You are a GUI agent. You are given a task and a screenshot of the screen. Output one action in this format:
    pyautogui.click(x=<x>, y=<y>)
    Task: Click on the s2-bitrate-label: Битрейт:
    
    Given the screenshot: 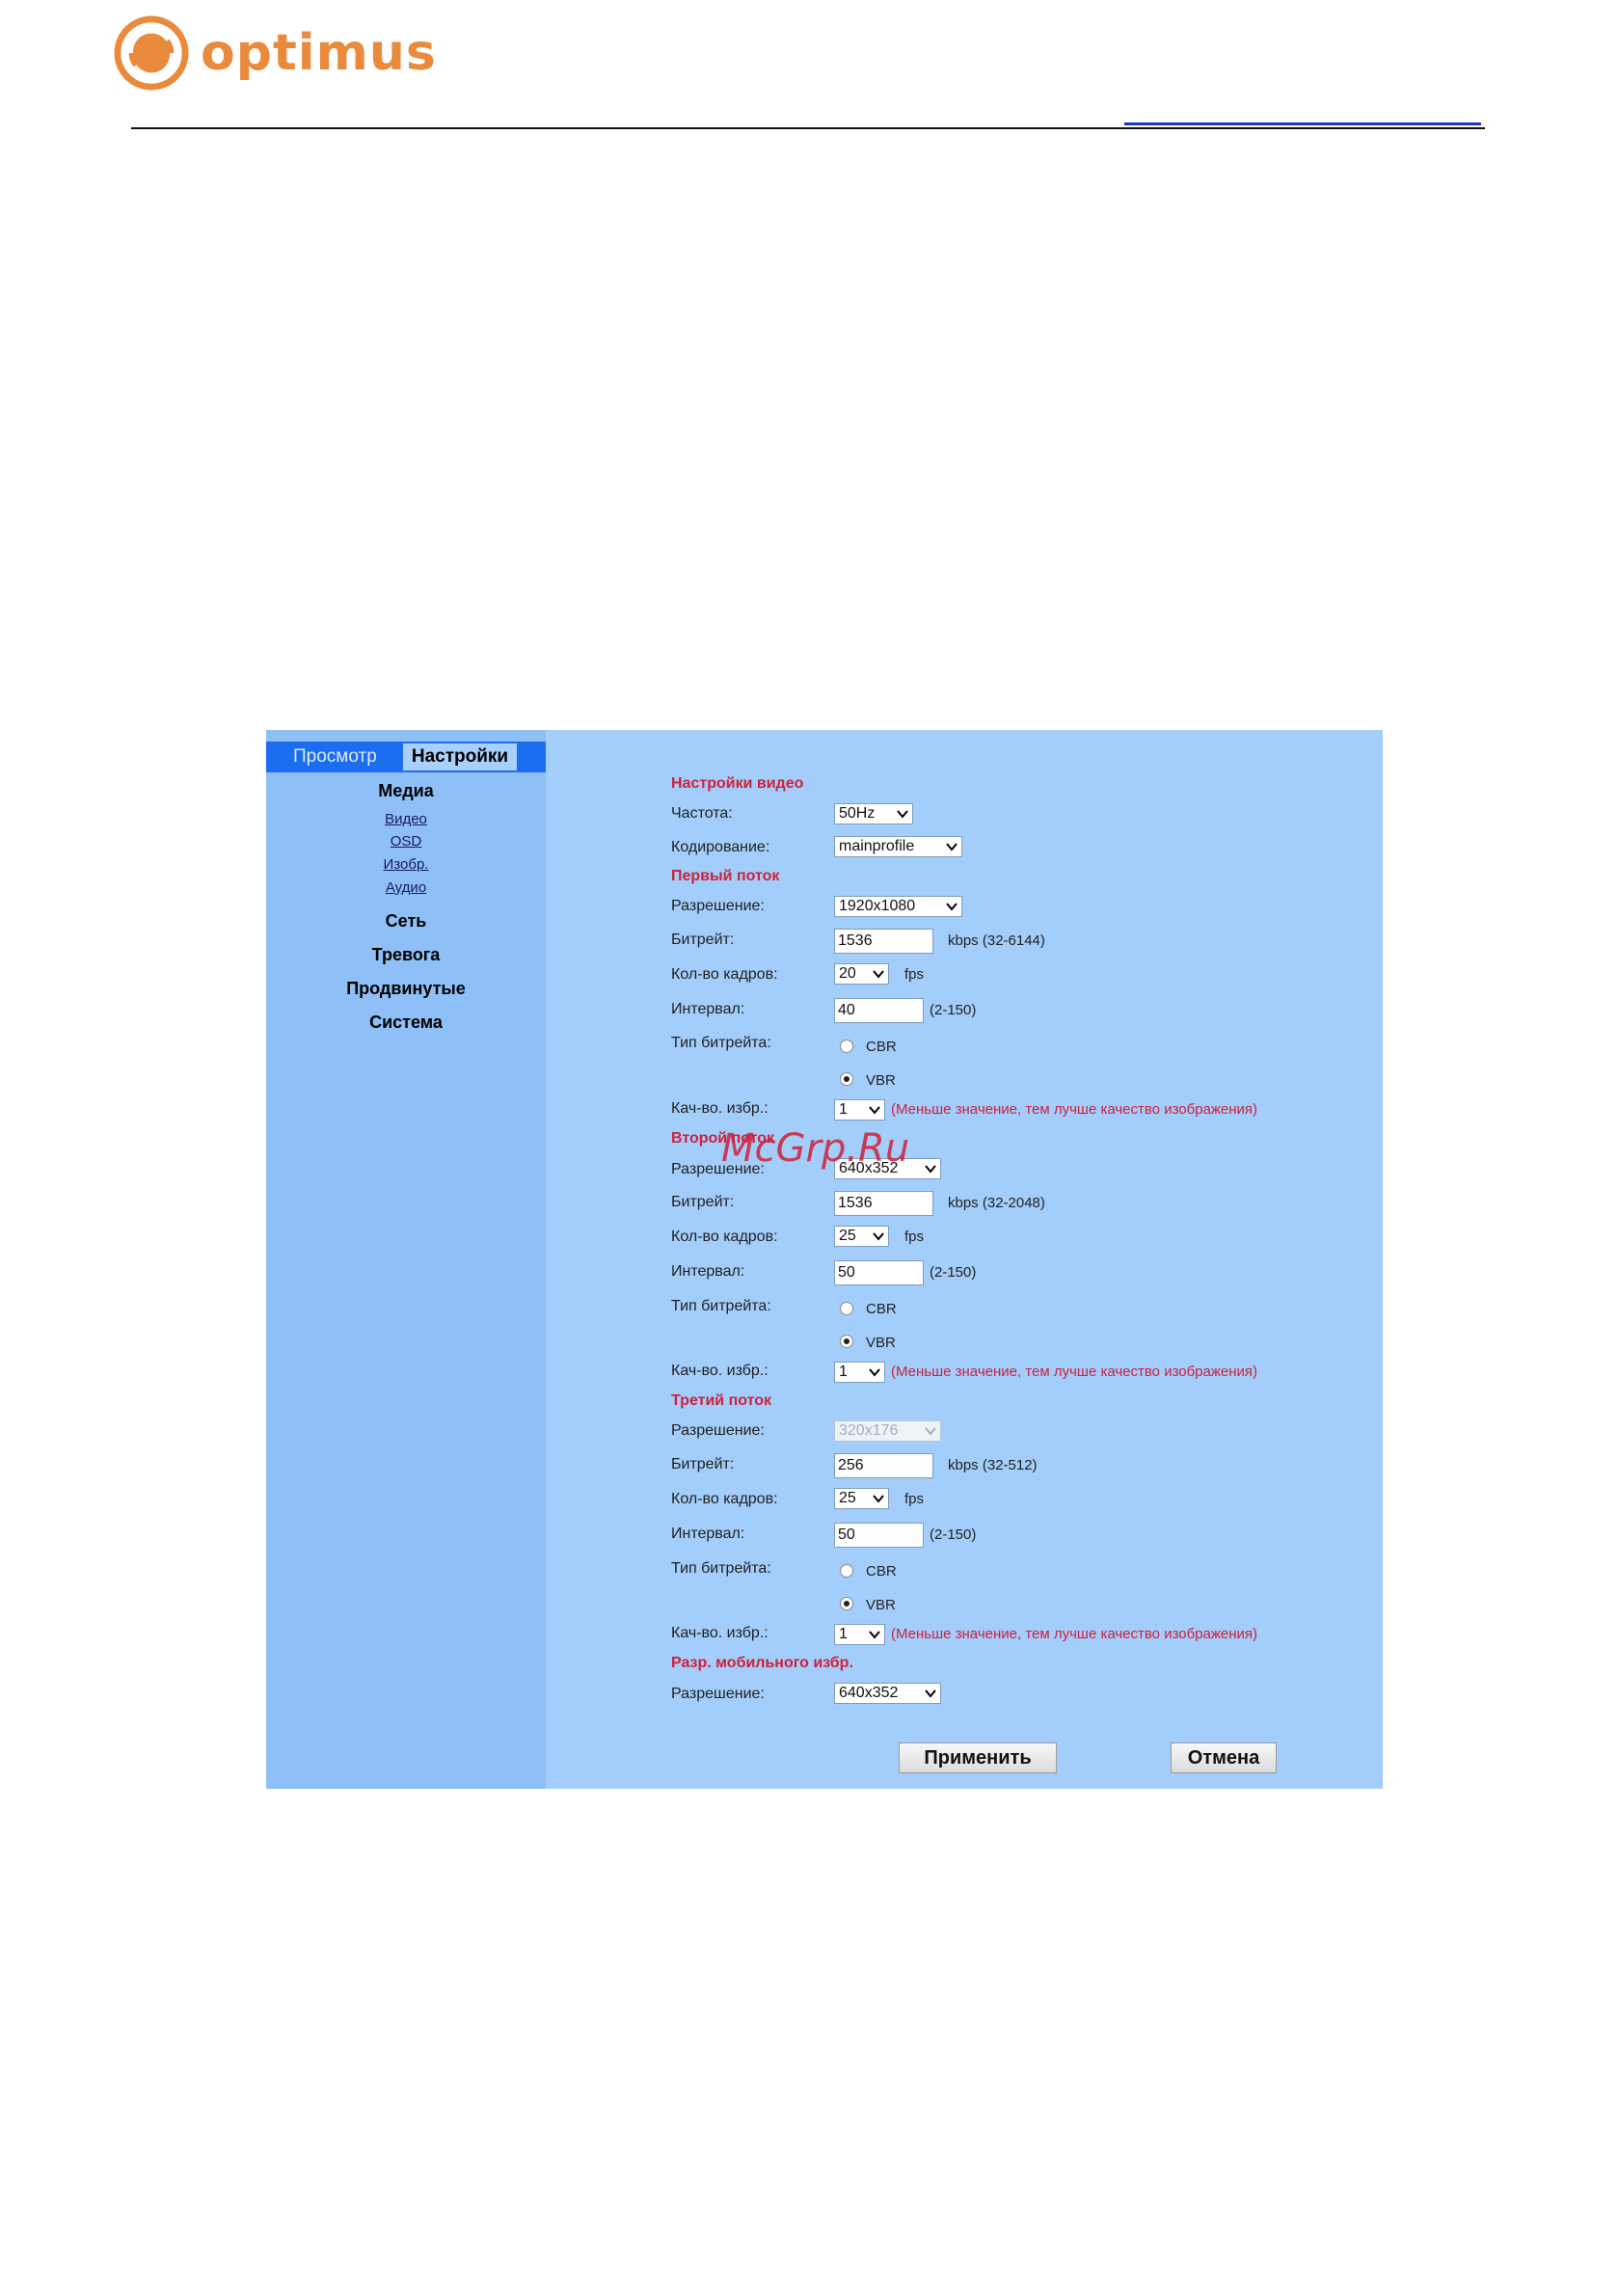 What is the action you would take?
    pyautogui.click(x=703, y=1202)
    